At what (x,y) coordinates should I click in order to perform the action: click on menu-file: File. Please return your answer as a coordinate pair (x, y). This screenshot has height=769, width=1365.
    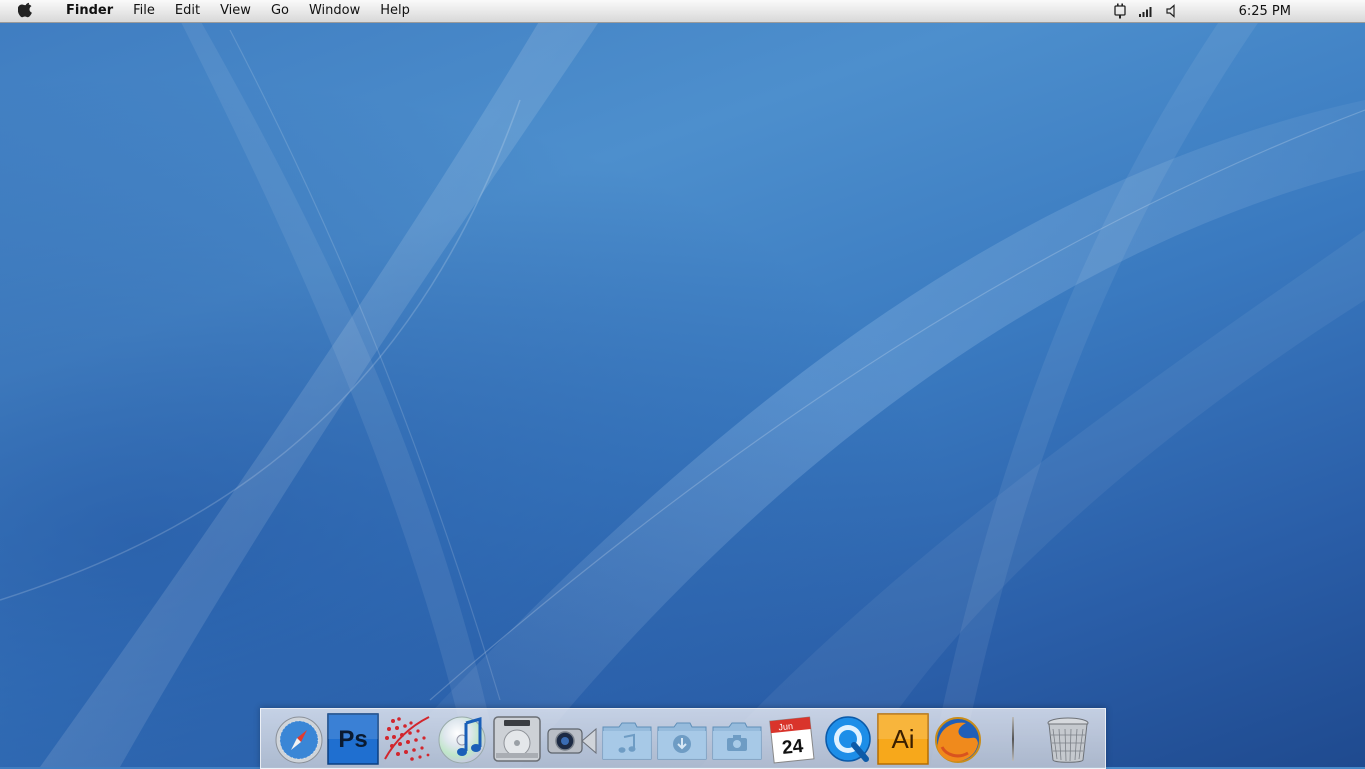
    Looking at the image, I should click on (144, 11).